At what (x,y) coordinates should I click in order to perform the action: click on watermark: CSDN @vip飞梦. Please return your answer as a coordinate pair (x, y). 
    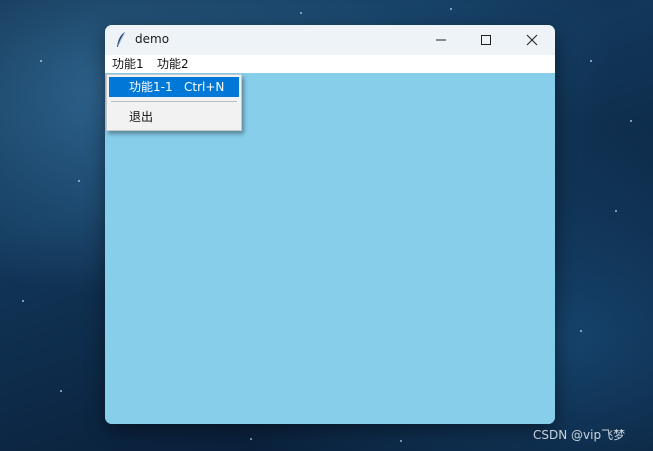
    Looking at the image, I should click on (579, 435).